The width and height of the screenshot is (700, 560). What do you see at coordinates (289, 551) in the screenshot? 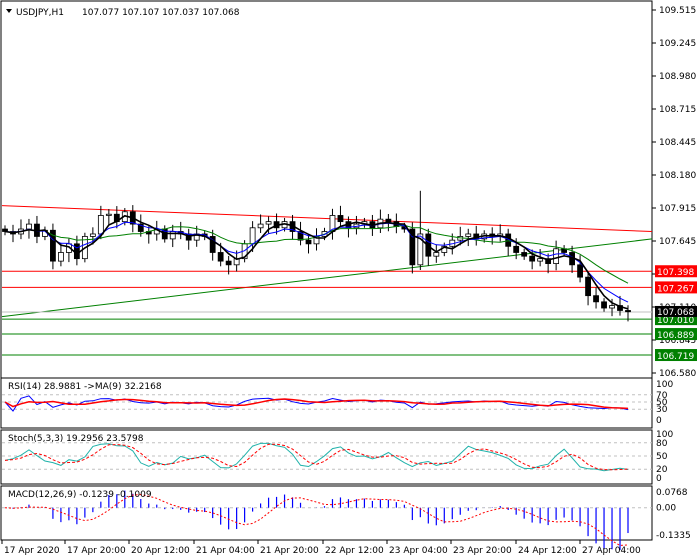
I see `time-tick-label: 21 Apr 20:00` at bounding box center [289, 551].